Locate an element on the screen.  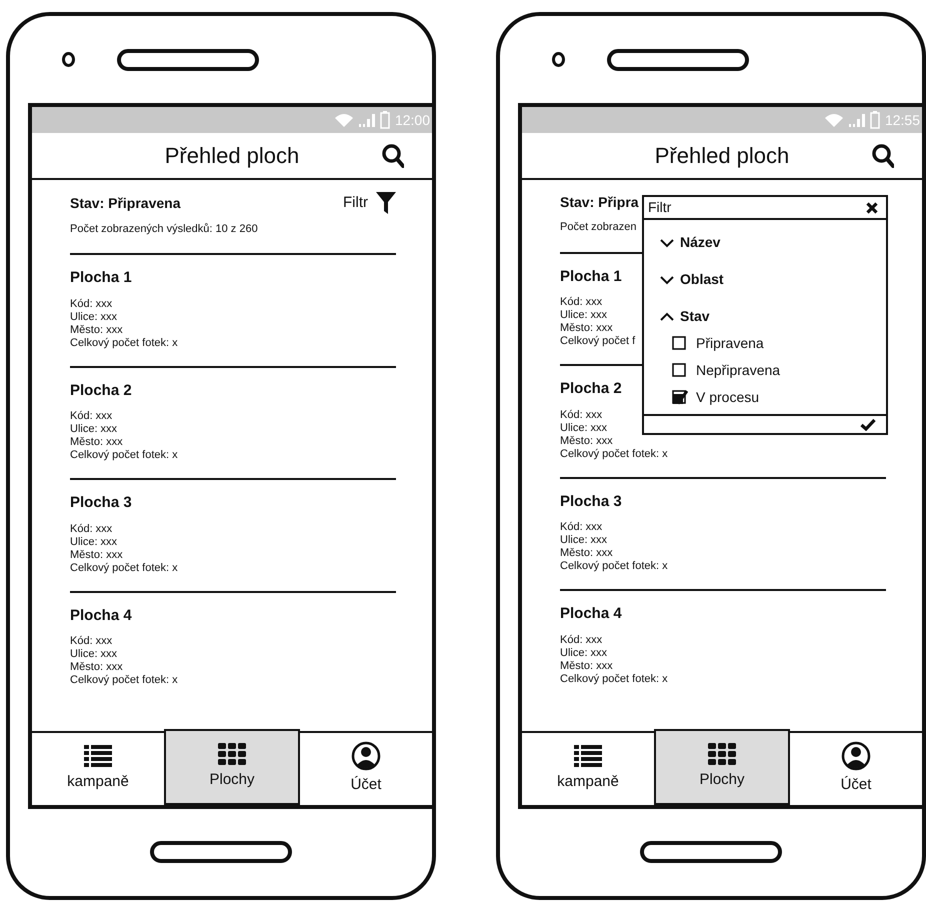
filter-icon is located at coordinates (386, 203).